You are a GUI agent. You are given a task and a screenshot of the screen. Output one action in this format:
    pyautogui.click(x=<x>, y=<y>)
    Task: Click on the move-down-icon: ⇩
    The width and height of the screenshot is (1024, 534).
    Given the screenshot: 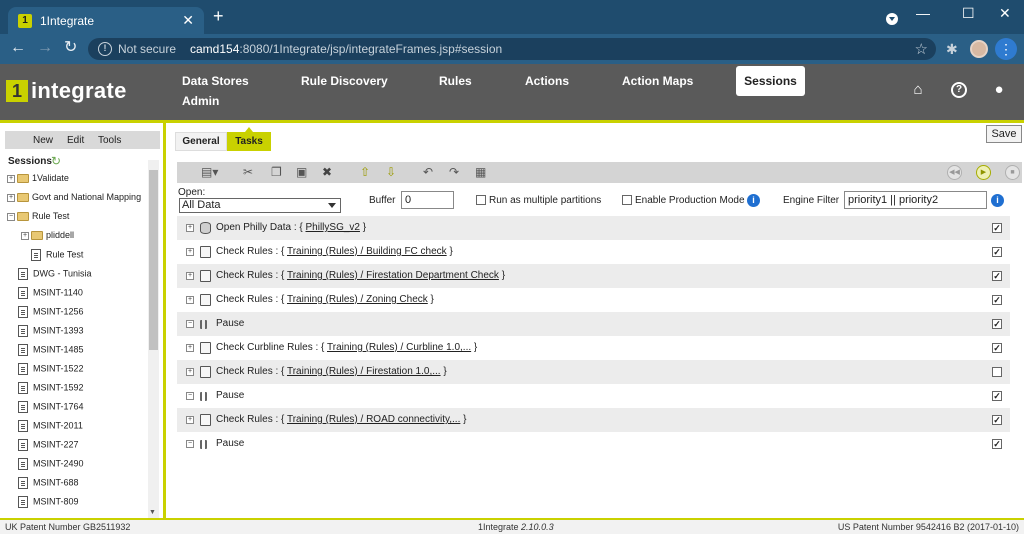 What is the action you would take?
    pyautogui.click(x=391, y=172)
    